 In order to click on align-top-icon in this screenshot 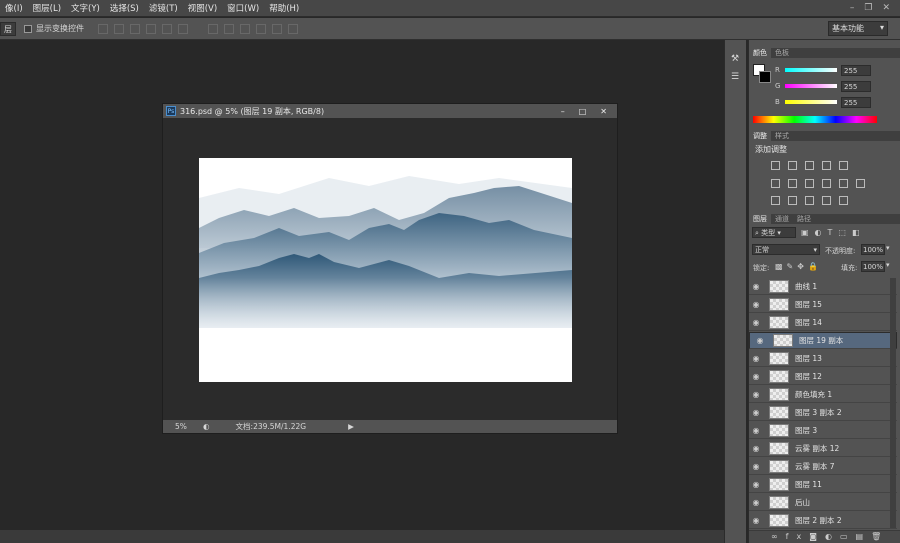, I will do `click(103, 28)`.